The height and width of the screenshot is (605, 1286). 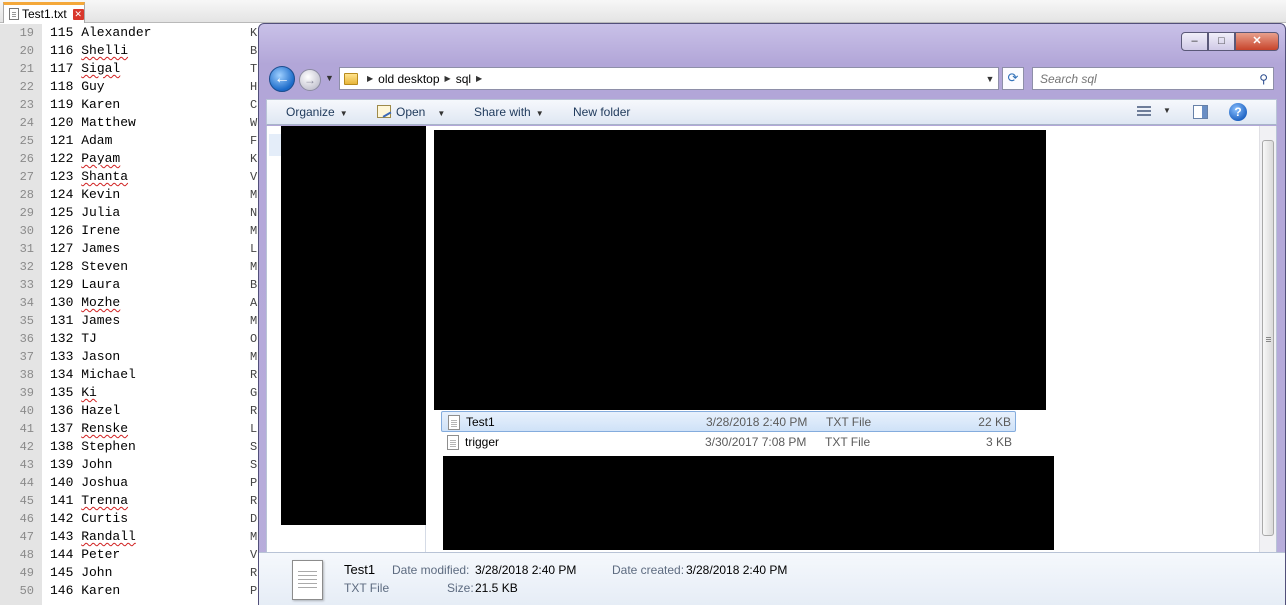 I want to click on file-row-trigger: trigger 3/30/2017 7:08 PM TXT File 3 KB, so click(x=728, y=442).